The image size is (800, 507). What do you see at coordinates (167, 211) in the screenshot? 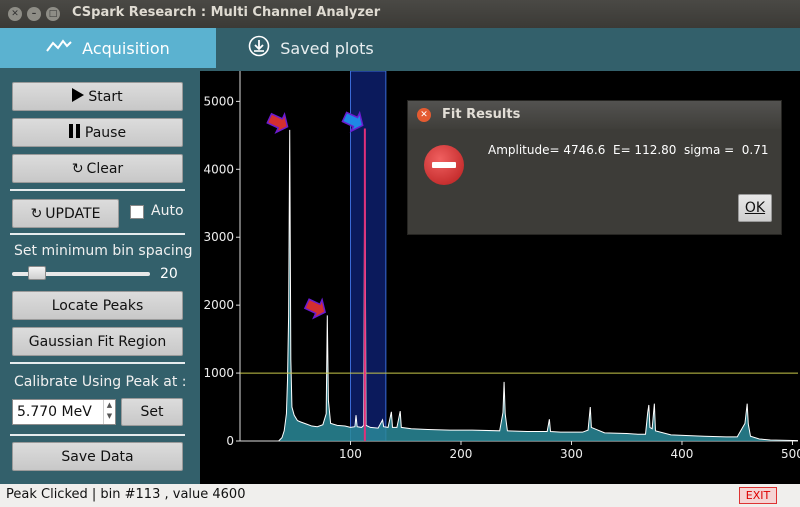
I see `auto-label: Auto` at bounding box center [167, 211].